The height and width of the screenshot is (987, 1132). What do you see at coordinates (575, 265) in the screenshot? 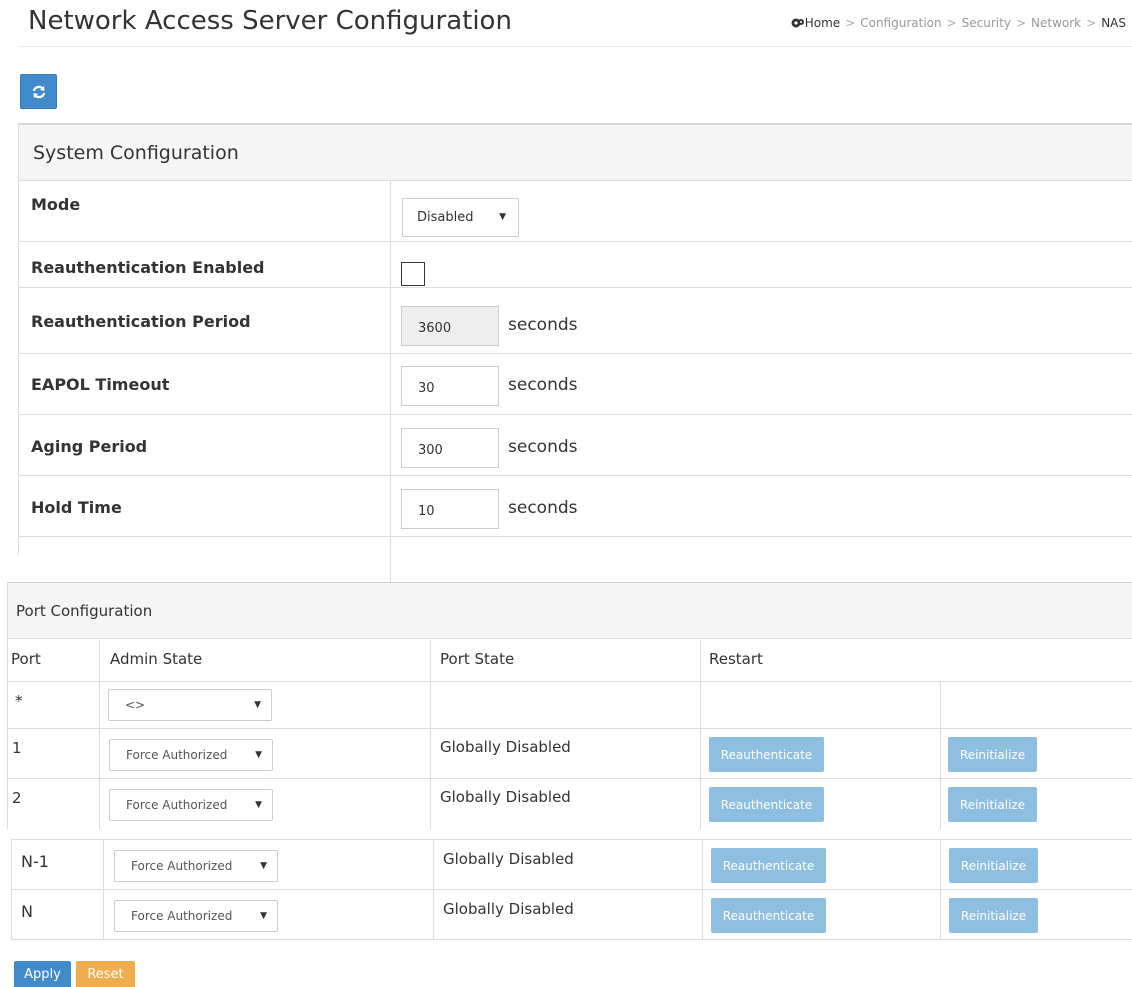
I see `reauthentication-enabled-row: Reauthentication Enabled` at bounding box center [575, 265].